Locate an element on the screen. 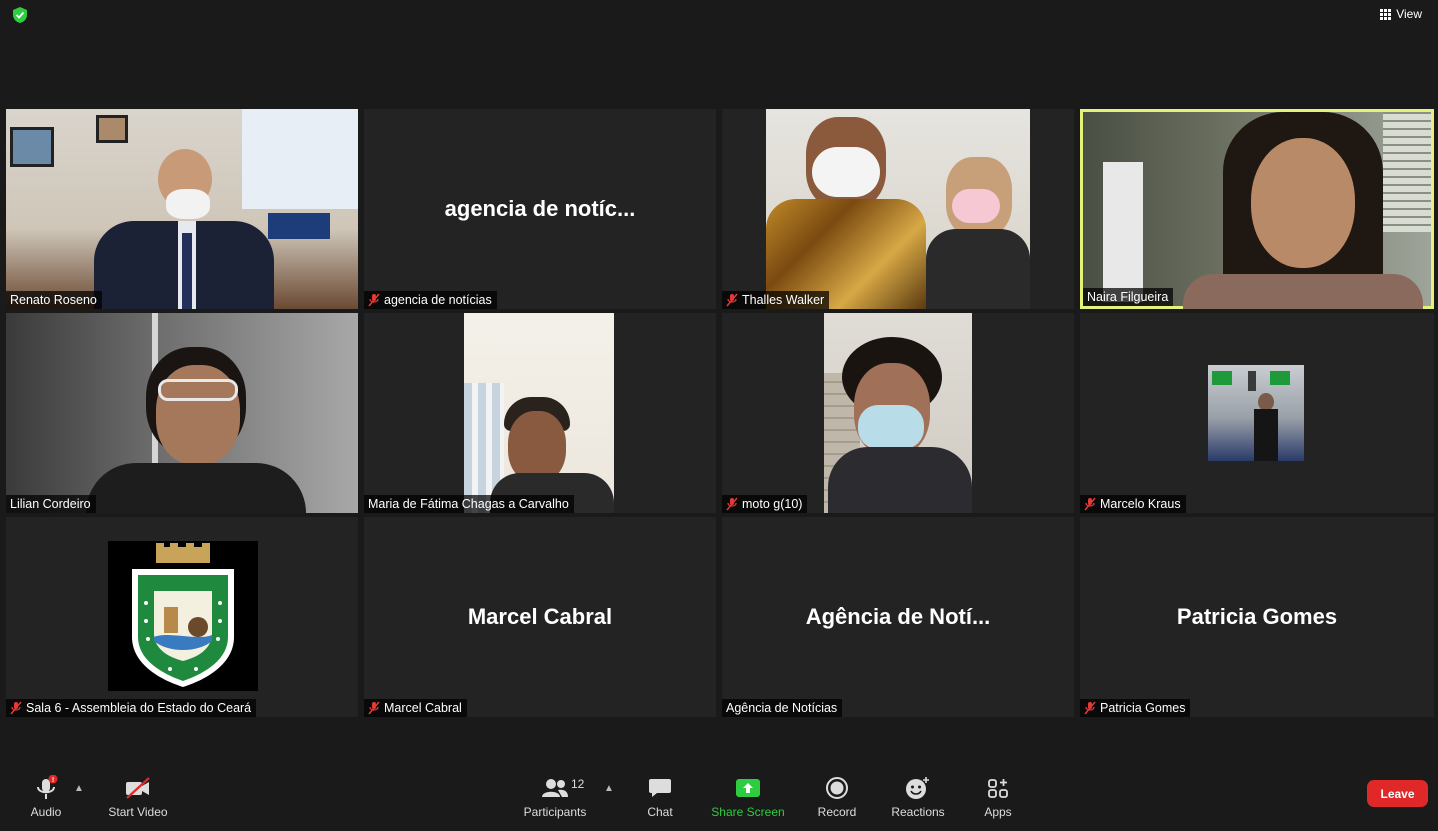  chat-label: Chat is located at coordinates (660, 812).